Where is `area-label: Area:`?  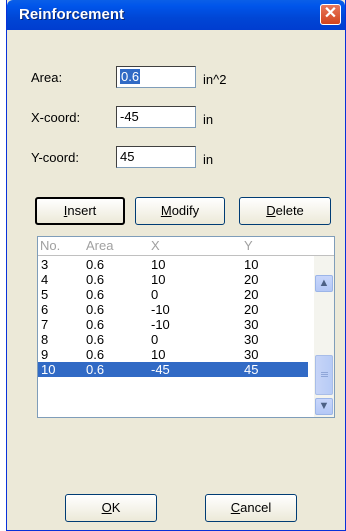
area-label: Area: is located at coordinates (47, 77).